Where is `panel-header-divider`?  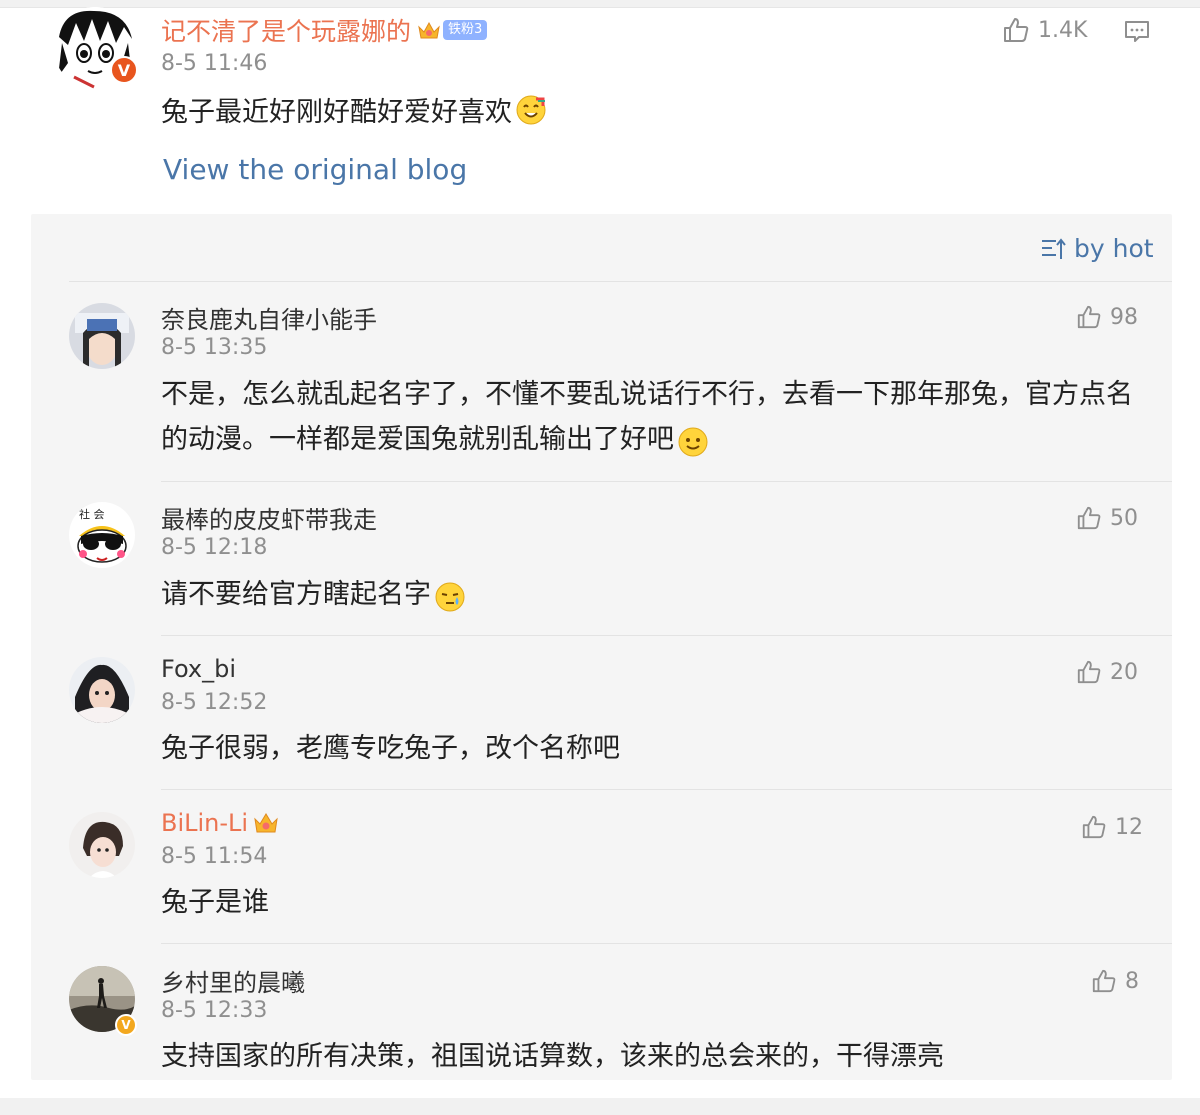
panel-header-divider is located at coordinates (620, 281).